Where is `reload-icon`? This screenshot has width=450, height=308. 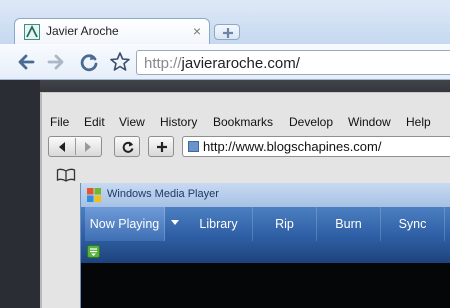
reload-icon is located at coordinates (128, 147).